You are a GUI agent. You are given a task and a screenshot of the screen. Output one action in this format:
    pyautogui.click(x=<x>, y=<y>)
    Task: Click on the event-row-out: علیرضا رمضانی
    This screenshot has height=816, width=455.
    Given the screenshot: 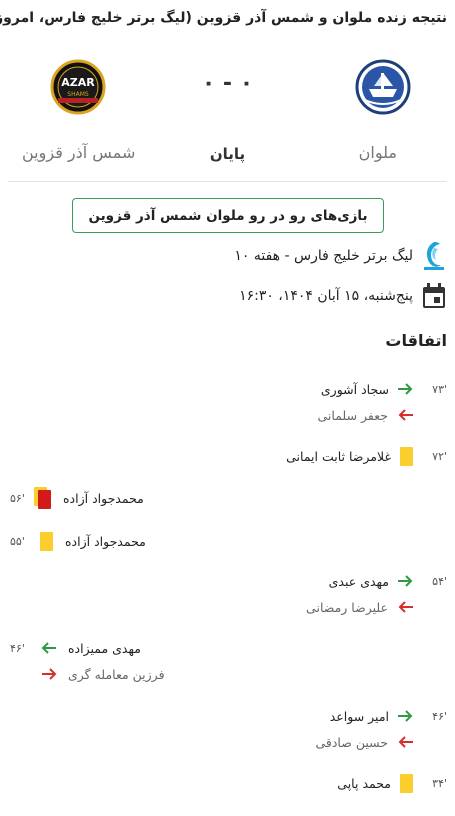 What is the action you would take?
    pyautogui.click(x=360, y=607)
    